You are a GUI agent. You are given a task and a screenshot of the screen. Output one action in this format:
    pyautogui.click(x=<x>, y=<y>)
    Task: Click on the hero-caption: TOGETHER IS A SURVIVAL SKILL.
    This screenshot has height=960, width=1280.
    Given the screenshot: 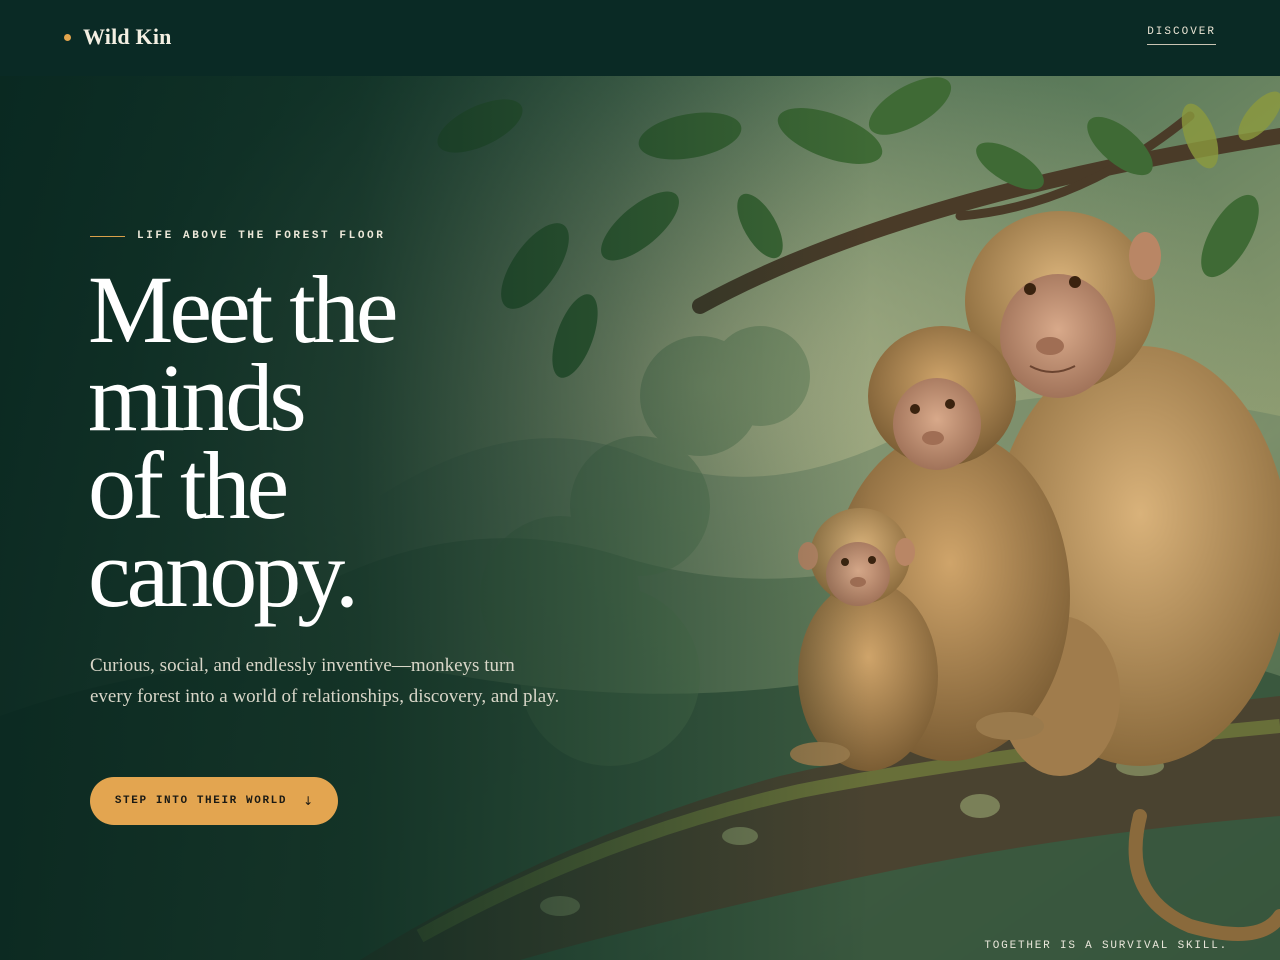 What is the action you would take?
    pyautogui.click(x=1106, y=946)
    